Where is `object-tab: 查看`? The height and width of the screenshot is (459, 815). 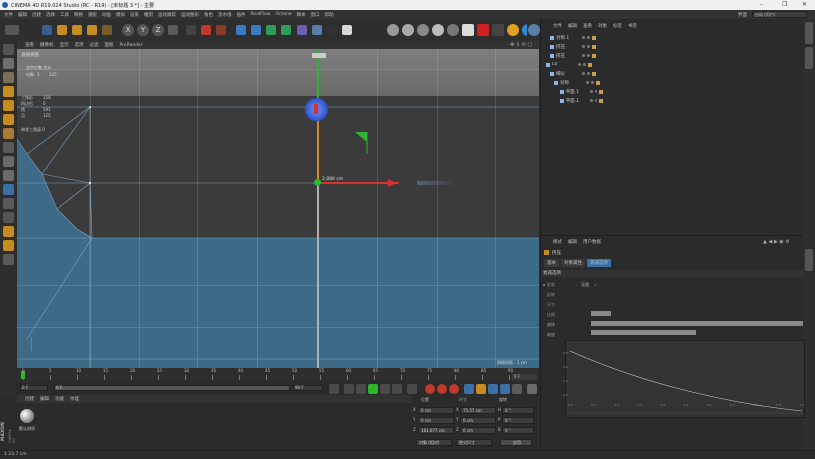 object-tab: 查看 is located at coordinates (587, 26).